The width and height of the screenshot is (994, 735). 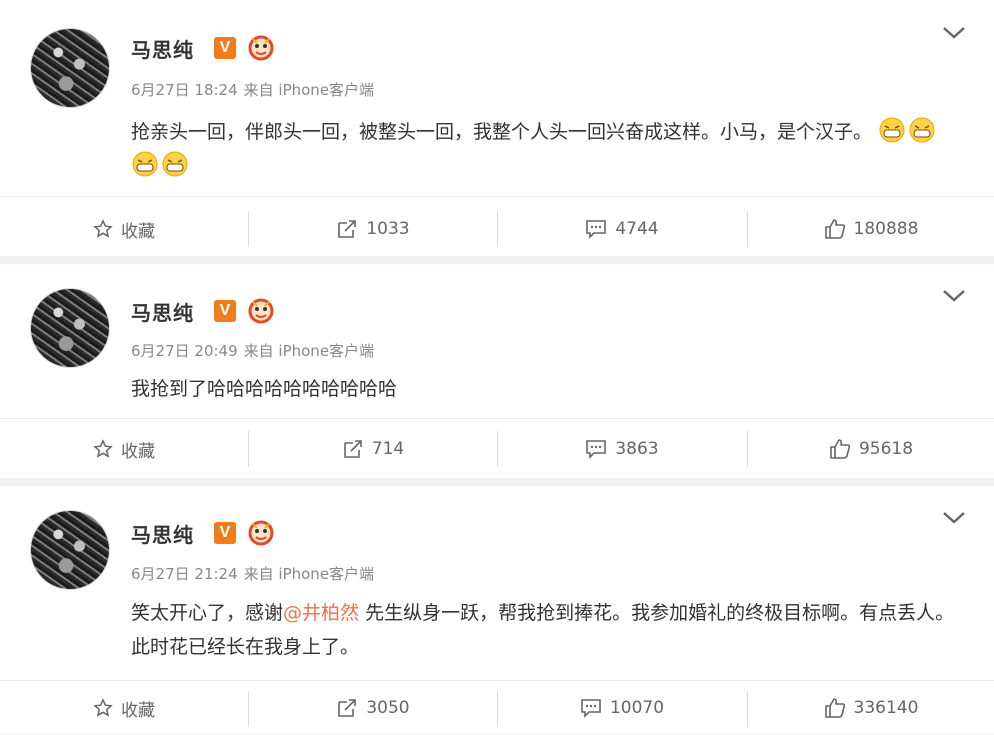 What do you see at coordinates (637, 449) in the screenshot?
I see `comment-count: 3863` at bounding box center [637, 449].